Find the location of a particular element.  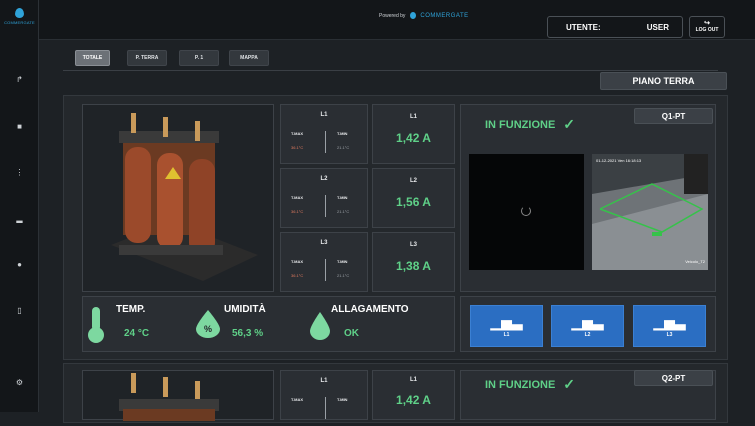

tab-p1: P. 1 is located at coordinates (199, 58).